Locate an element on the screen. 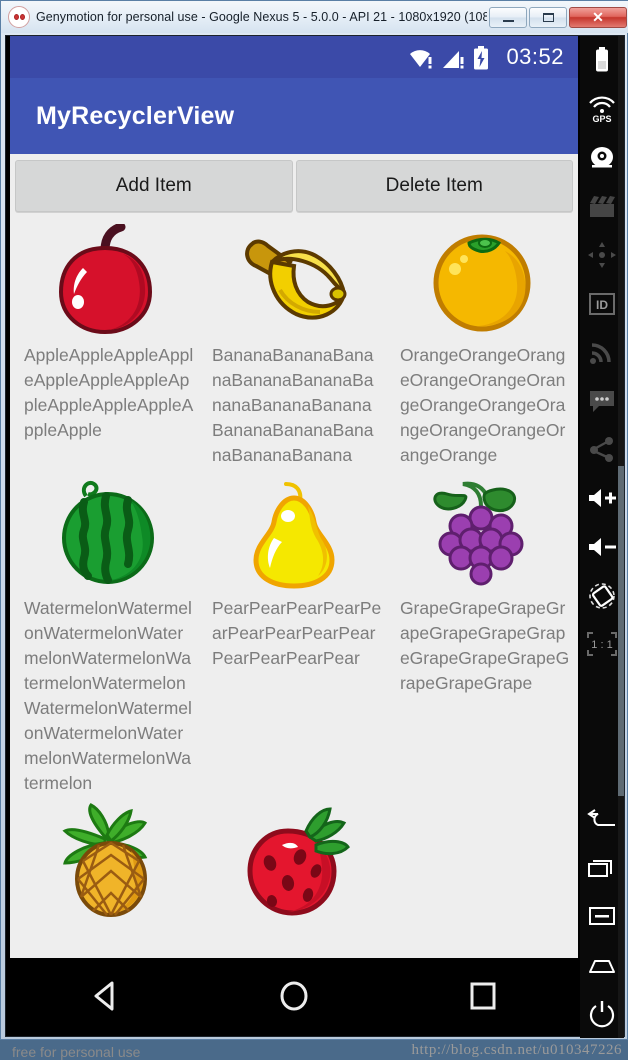  apple-art is located at coordinates (106, 280).